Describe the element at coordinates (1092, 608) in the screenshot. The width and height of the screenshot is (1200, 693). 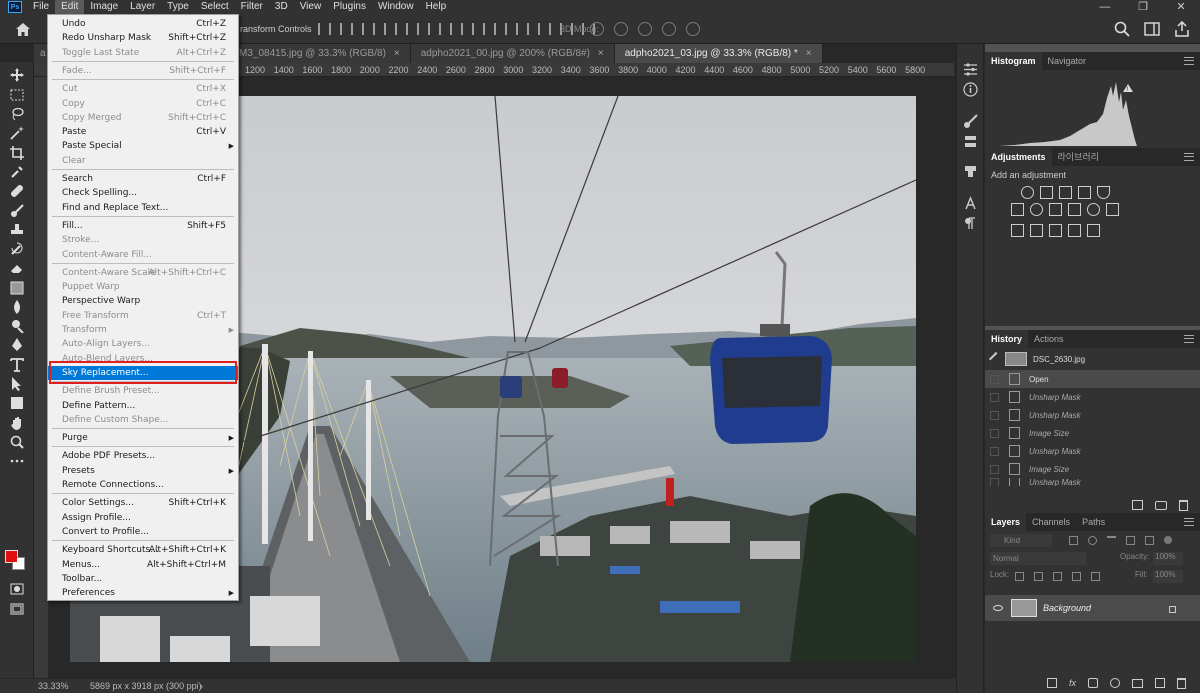
I see `layer-row-background: Background` at that location.